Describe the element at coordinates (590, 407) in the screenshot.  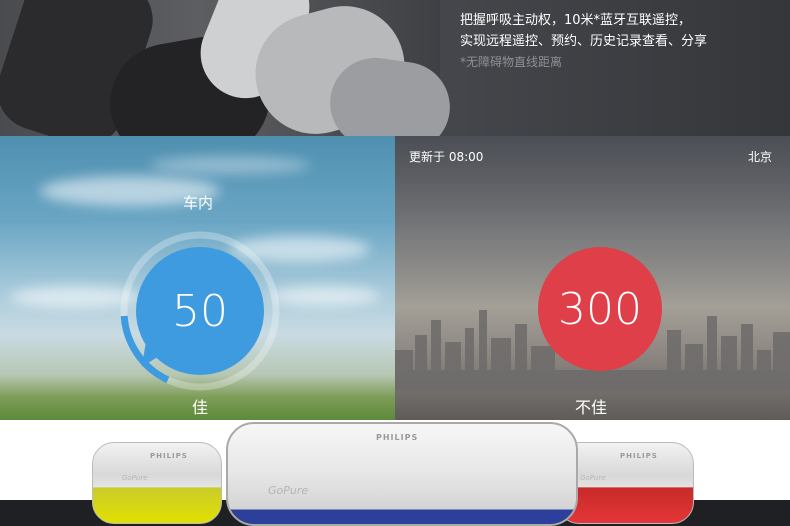
I see `outdoor-status: 不佳` at that location.